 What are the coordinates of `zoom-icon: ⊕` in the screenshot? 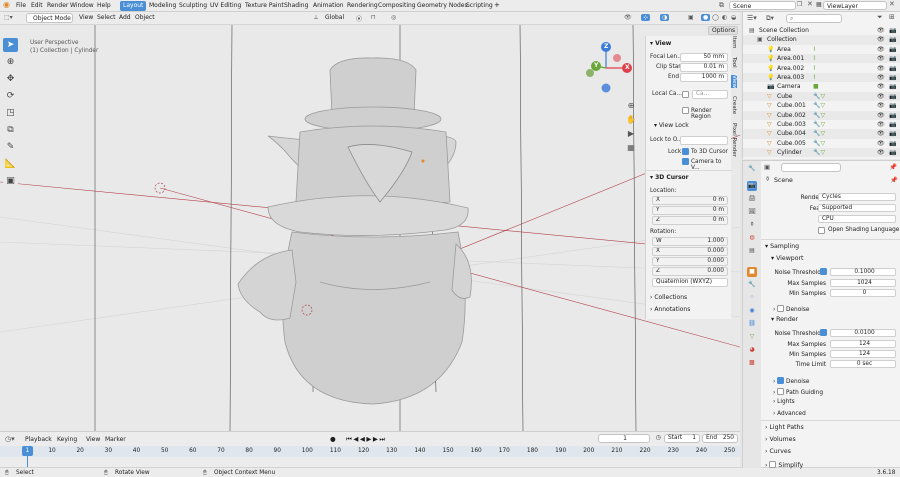 It's located at (631, 106).